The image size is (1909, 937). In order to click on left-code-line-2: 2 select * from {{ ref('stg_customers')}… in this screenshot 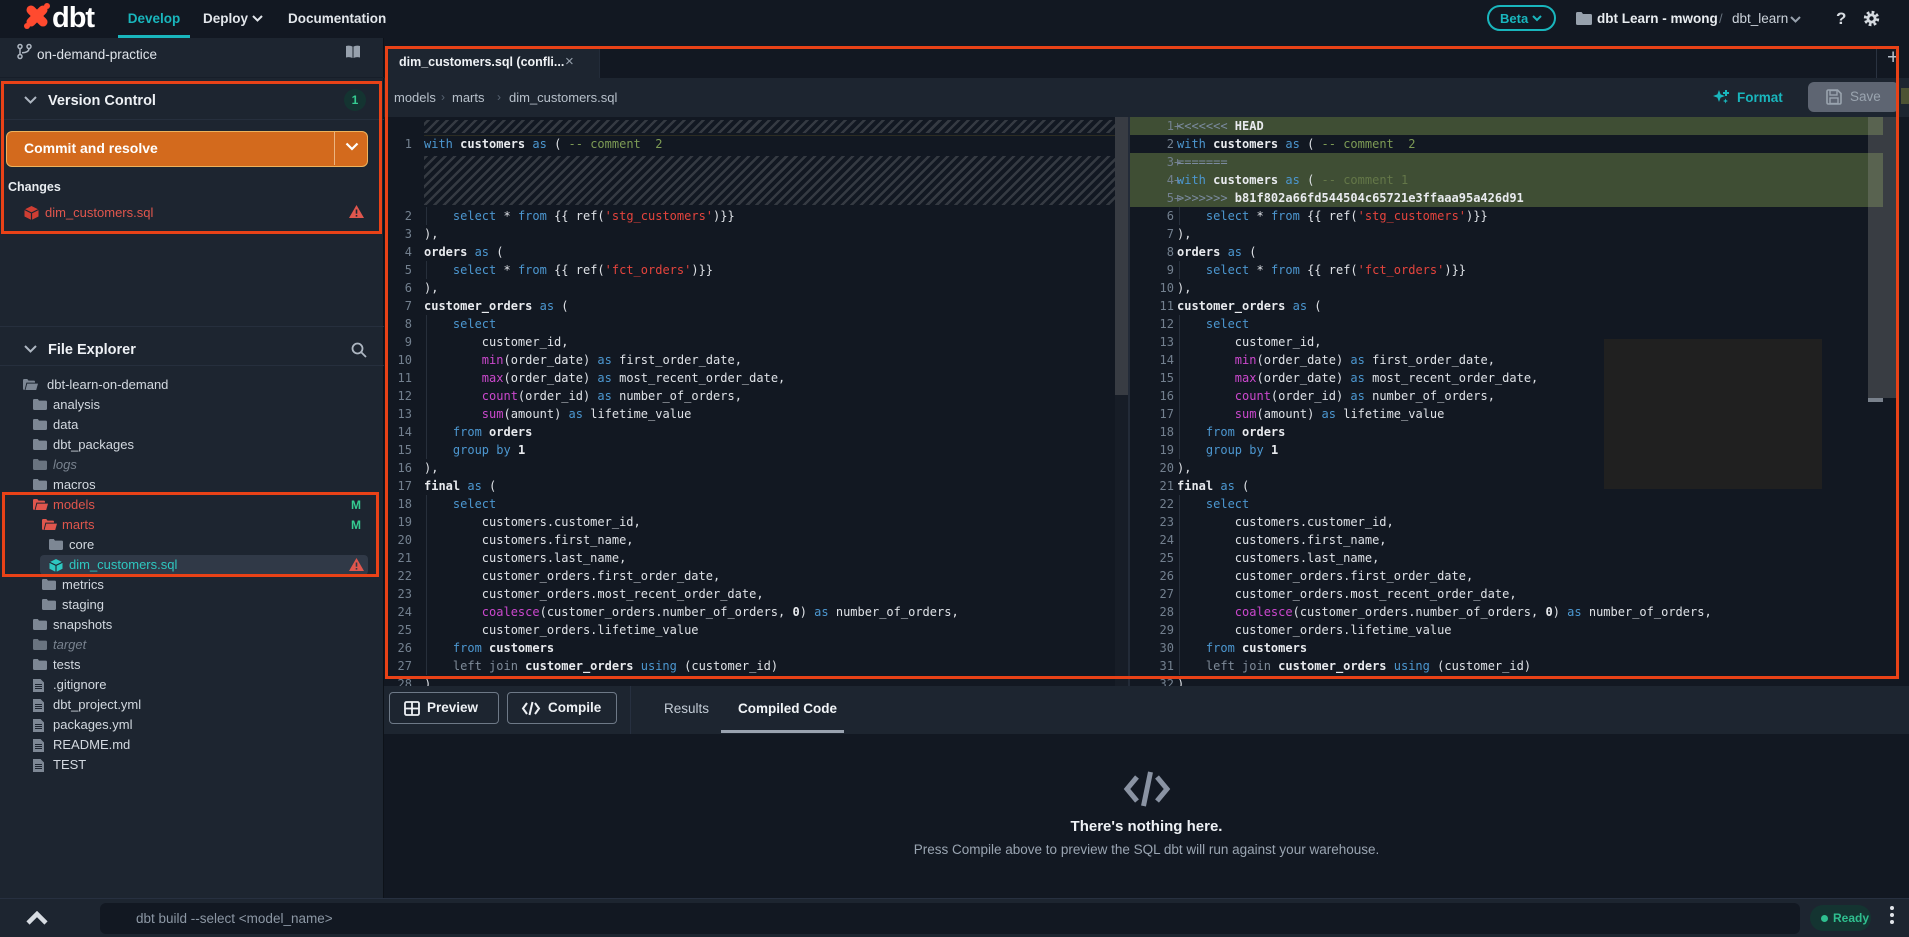, I will do `click(569, 216)`.